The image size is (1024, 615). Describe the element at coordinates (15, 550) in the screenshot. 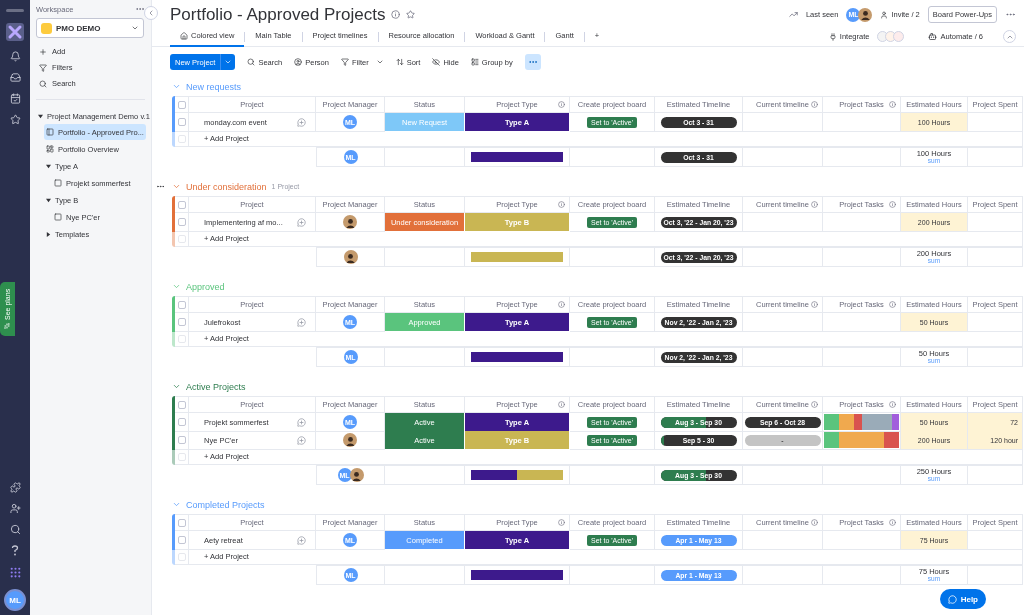

I see `help-icon` at that location.